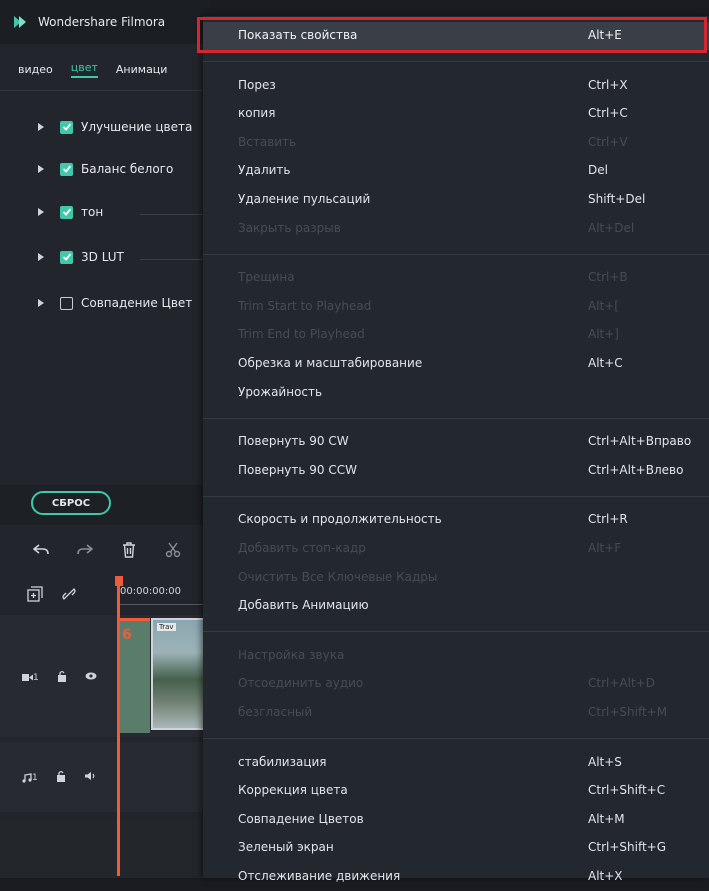  Describe the element at coordinates (173, 550) in the screenshot. I see `scissors-icon` at that location.